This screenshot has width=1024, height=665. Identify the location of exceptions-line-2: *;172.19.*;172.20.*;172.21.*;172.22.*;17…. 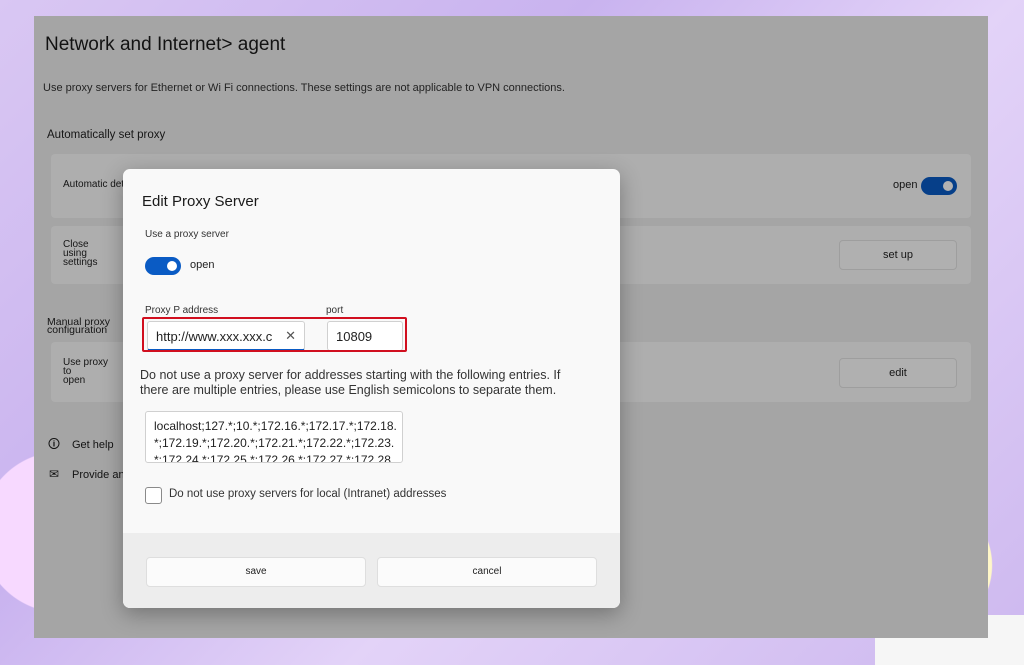
(274, 443).